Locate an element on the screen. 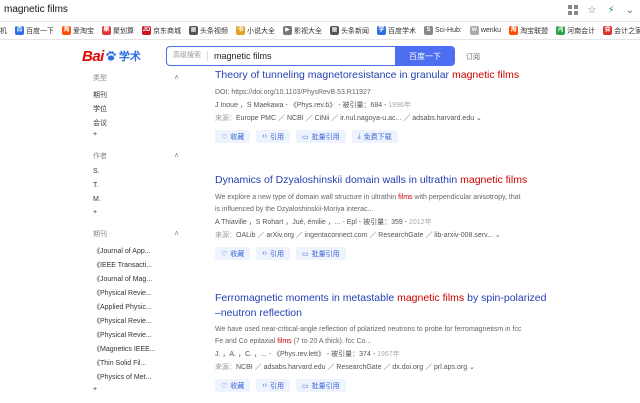 This screenshot has width=640, height=403. bookmark-item: ▦ 头条新闻 is located at coordinates (349, 31).